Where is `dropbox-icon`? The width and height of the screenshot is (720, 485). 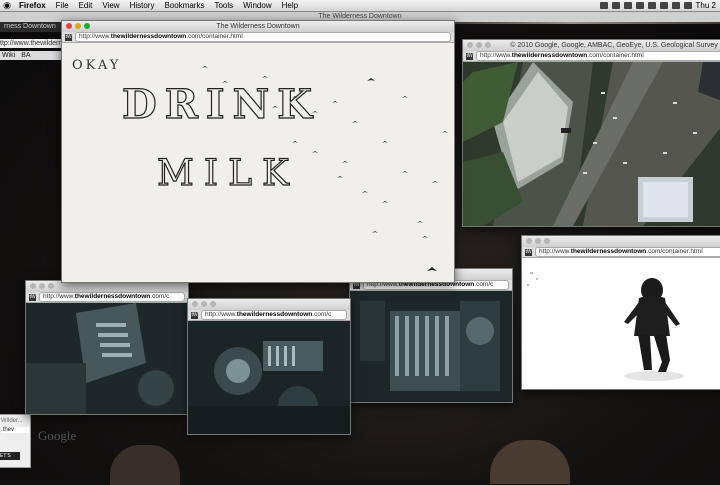 dropbox-icon is located at coordinates (603, 5).